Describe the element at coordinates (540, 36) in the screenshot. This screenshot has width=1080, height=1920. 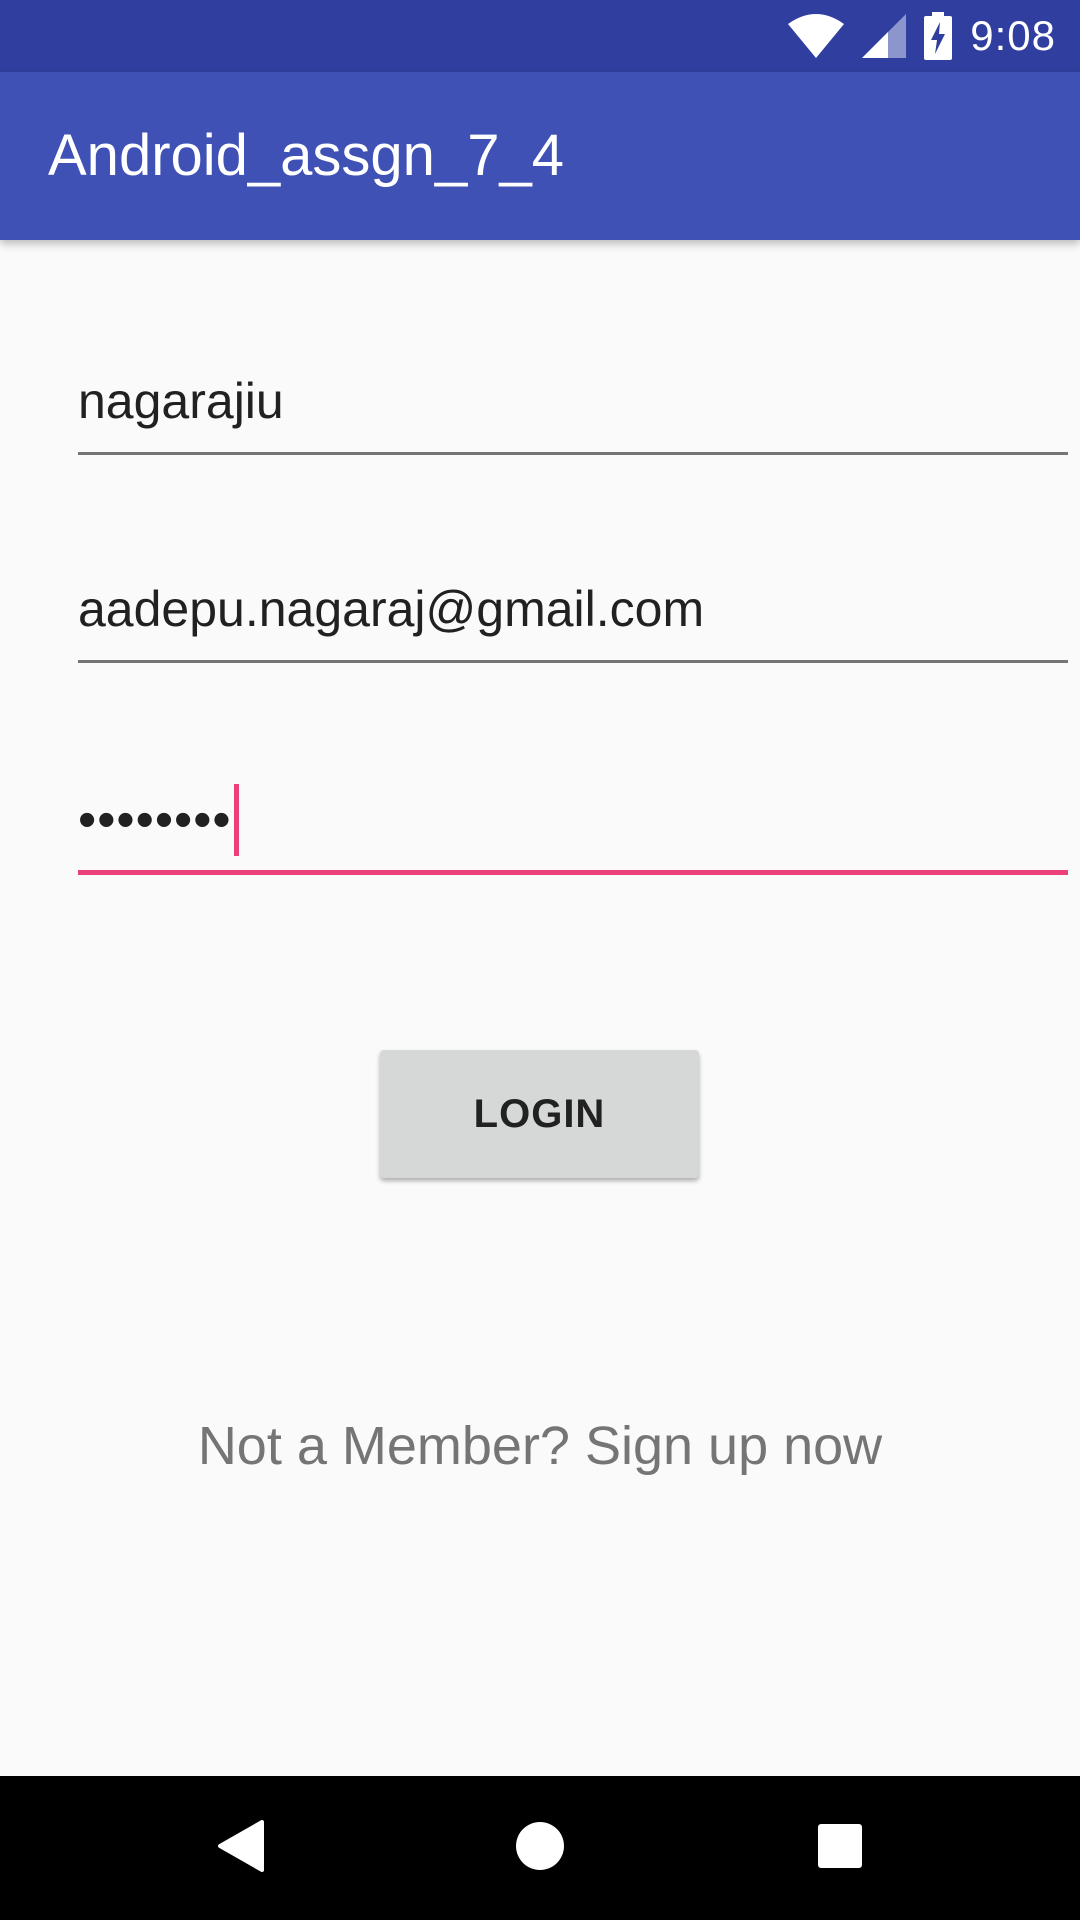
I see `status-bar: 9:08` at that location.